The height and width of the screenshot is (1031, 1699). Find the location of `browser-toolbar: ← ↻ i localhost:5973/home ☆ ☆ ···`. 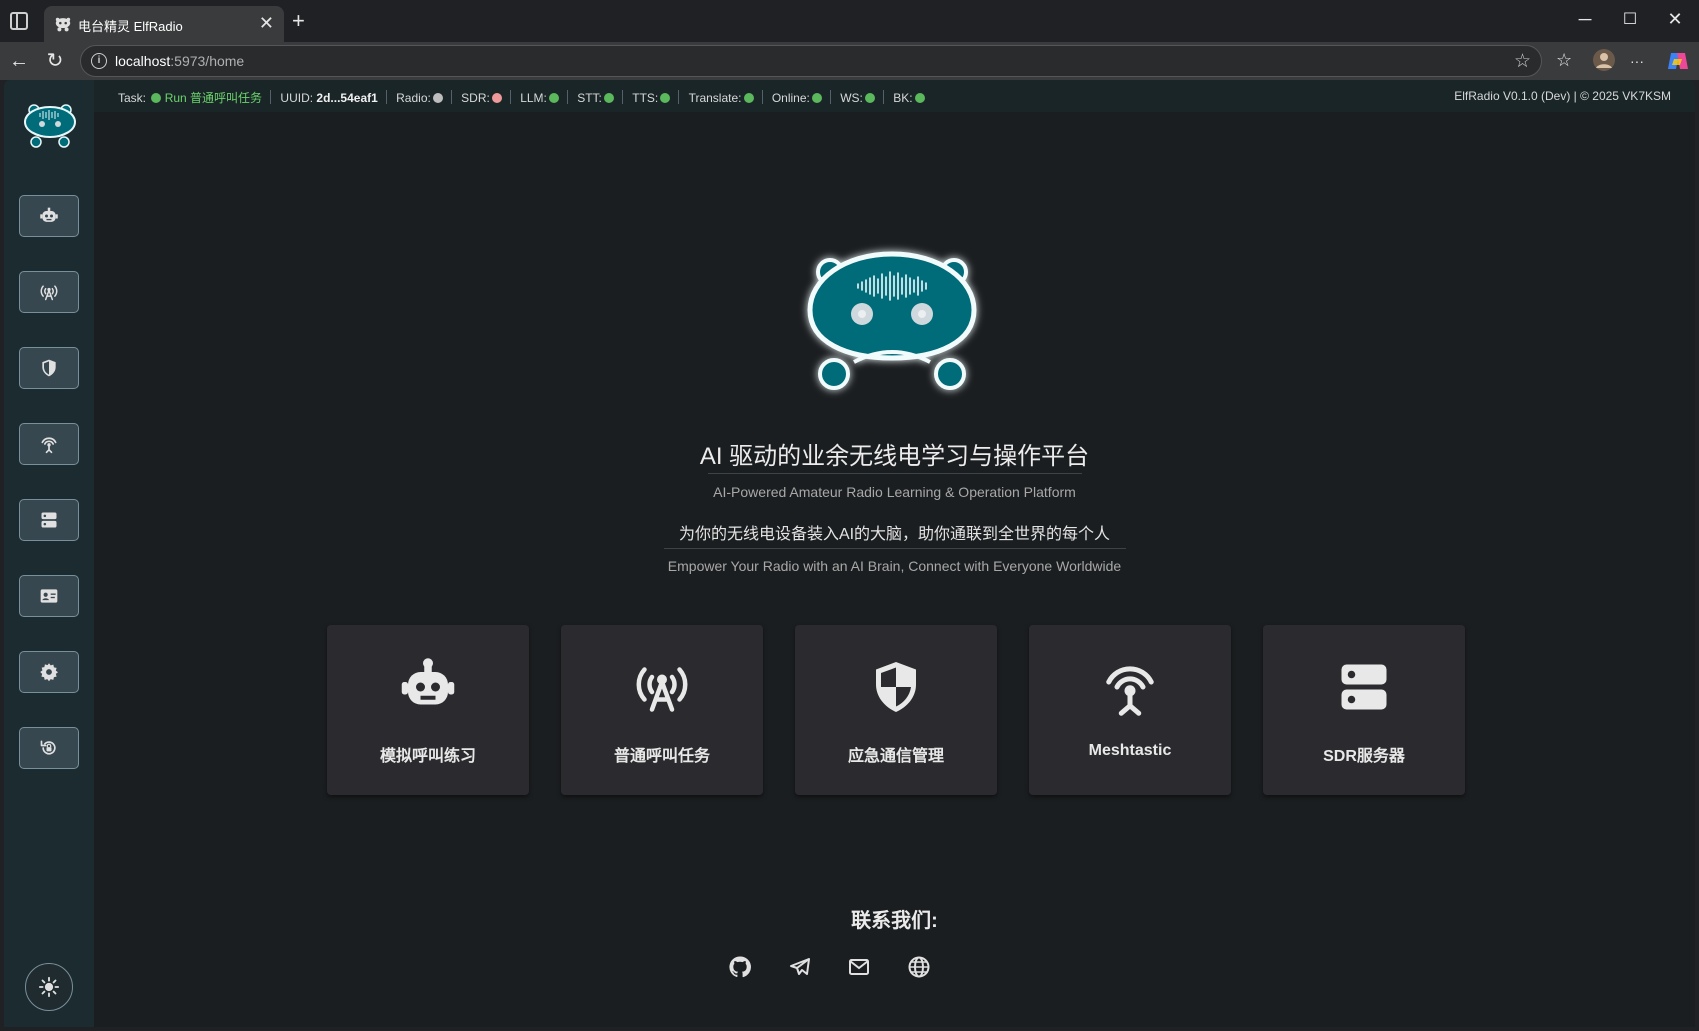

browser-toolbar: ← ↻ i localhost:5973/home ☆ ☆ ··· is located at coordinates (849, 61).